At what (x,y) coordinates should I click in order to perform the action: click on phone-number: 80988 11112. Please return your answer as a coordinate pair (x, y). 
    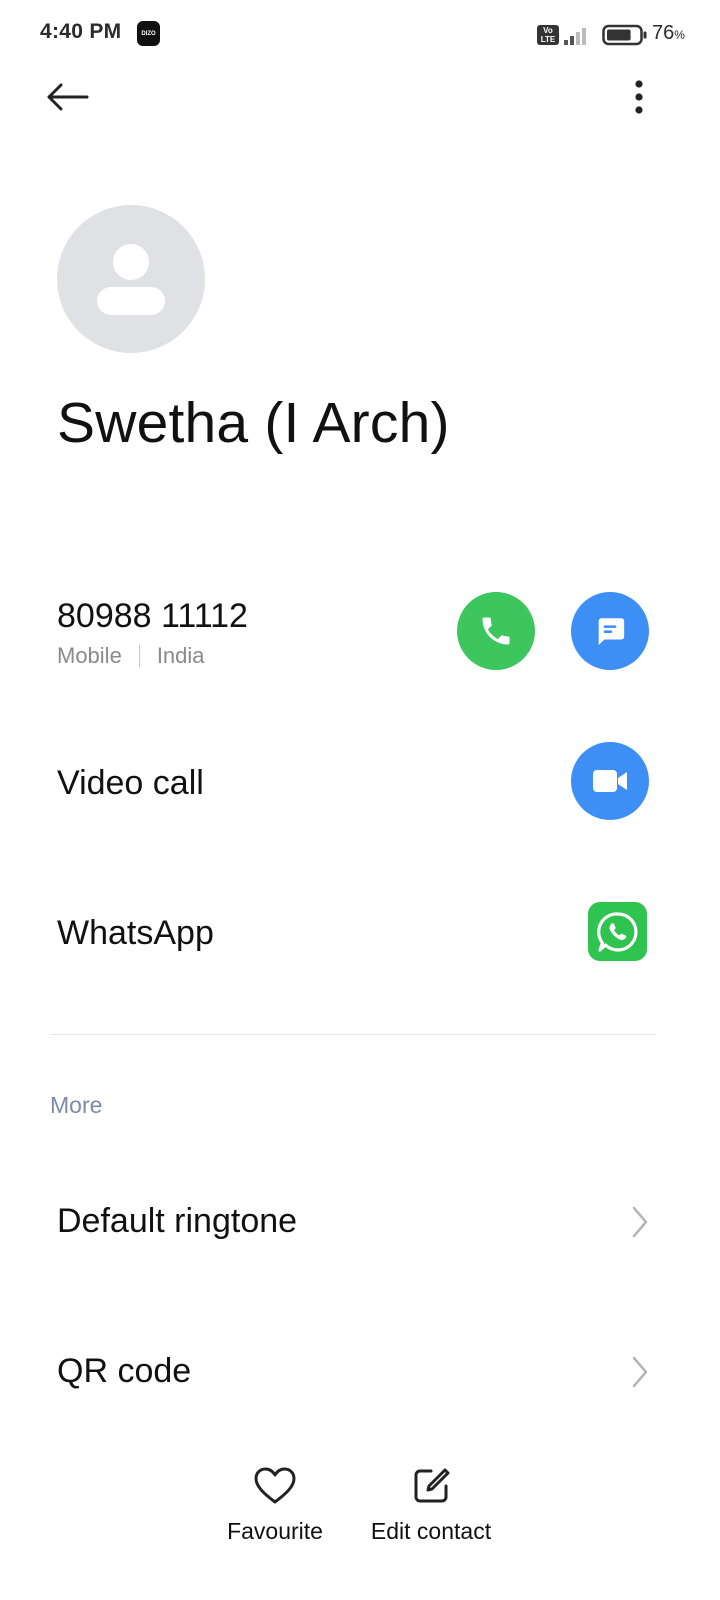
    Looking at the image, I should click on (152, 616).